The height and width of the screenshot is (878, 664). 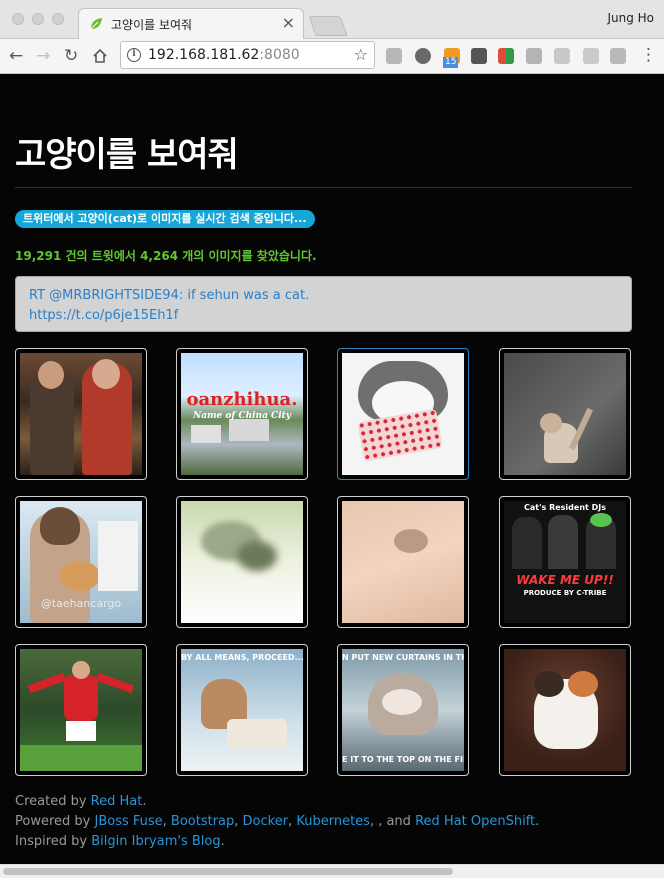 I want to click on page-title: 고양이를 보여줘, so click(x=127, y=155).